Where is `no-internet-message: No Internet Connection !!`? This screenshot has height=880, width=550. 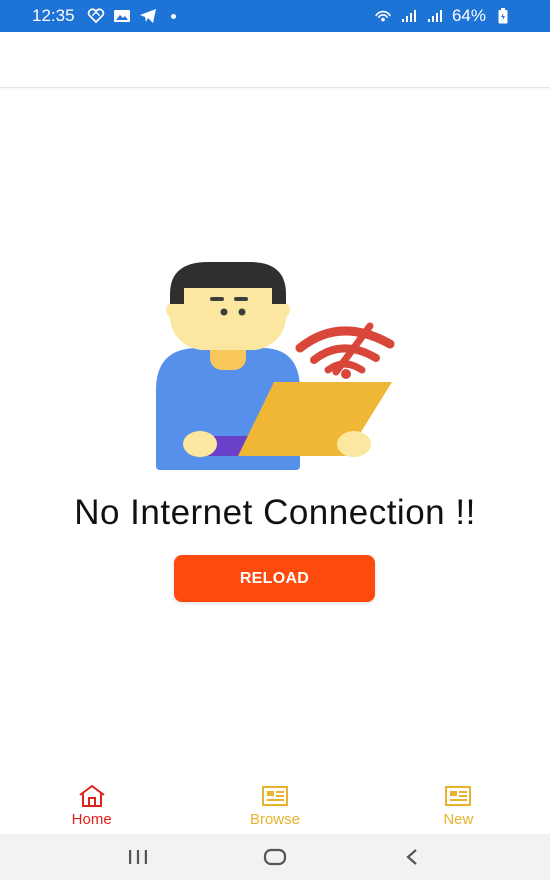 no-internet-message: No Internet Connection !! is located at coordinates (275, 512).